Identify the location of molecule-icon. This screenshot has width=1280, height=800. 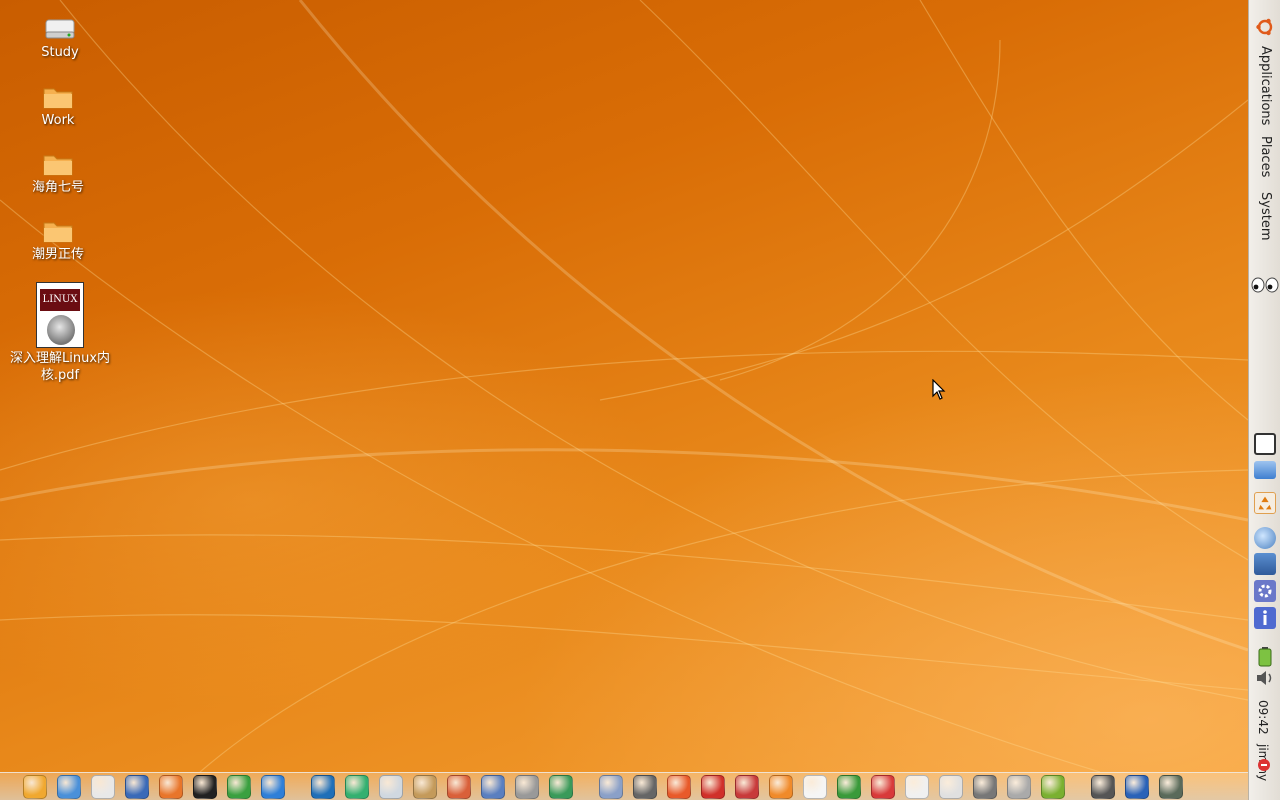
(560, 786).